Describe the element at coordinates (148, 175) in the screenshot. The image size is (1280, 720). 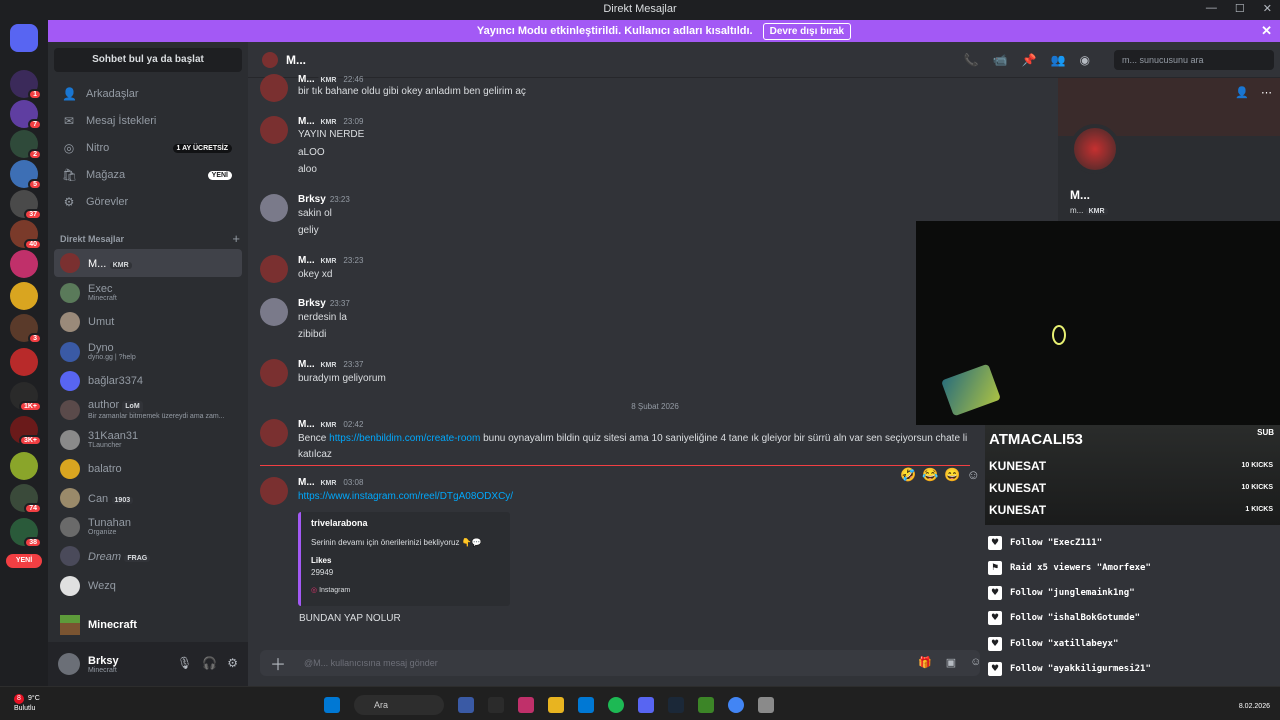
I see `nav-shop: 🛍 Mağaza YENİ` at that location.